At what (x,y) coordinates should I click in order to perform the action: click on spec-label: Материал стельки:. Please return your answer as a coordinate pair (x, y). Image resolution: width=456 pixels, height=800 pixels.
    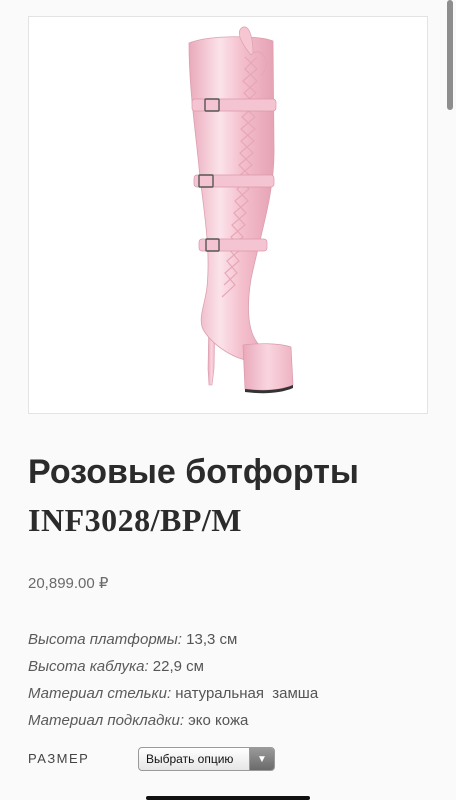
    Looking at the image, I should click on (100, 693).